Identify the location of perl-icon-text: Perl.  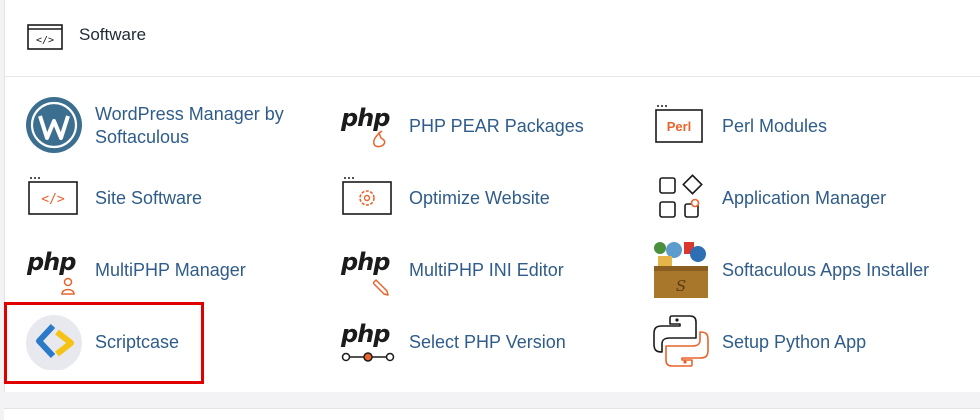
(679, 126).